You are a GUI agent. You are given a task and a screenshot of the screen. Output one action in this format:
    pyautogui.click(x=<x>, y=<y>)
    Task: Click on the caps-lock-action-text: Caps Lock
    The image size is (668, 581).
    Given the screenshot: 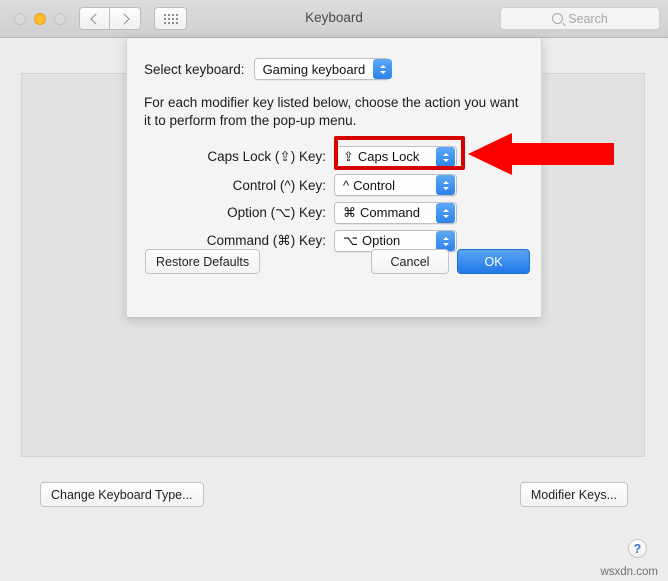 What is the action you would take?
    pyautogui.click(x=388, y=156)
    